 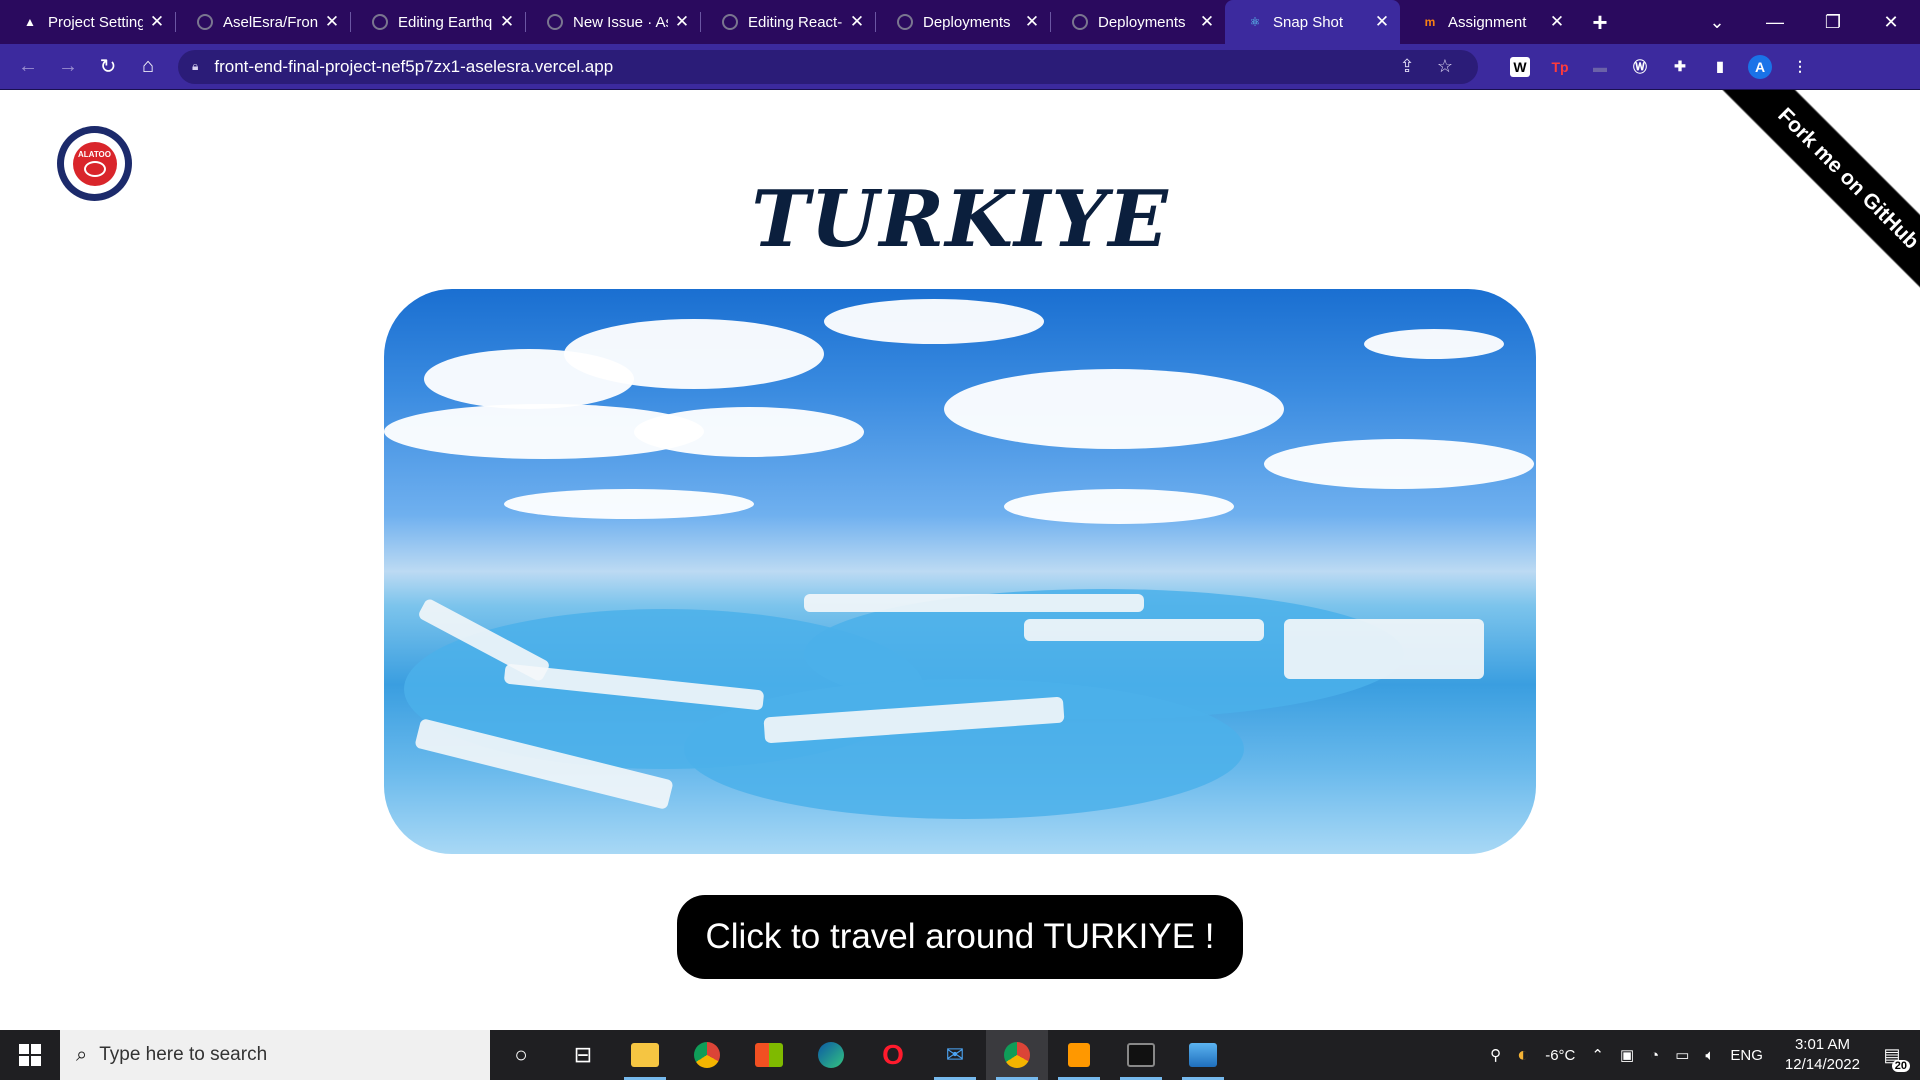 What do you see at coordinates (95, 22) in the screenshot?
I see `tab-title: Project Settings` at bounding box center [95, 22].